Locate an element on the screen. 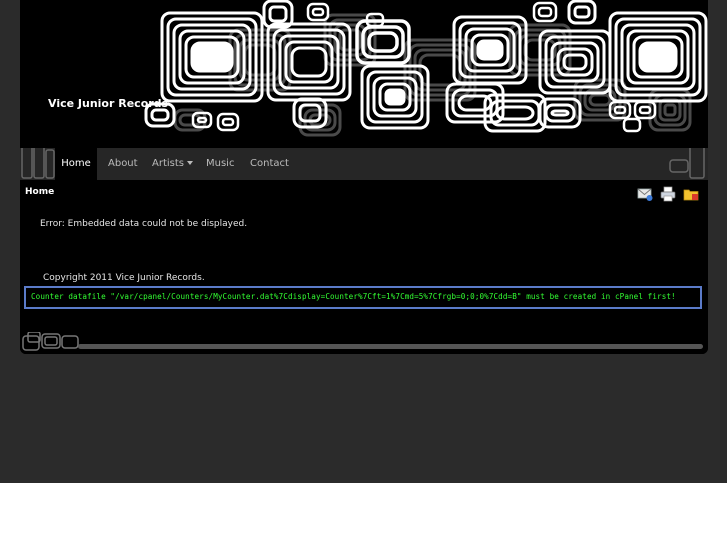 Image resolution: width=727 pixels, height=545 pixels. nav-home: Home is located at coordinates (76, 164).